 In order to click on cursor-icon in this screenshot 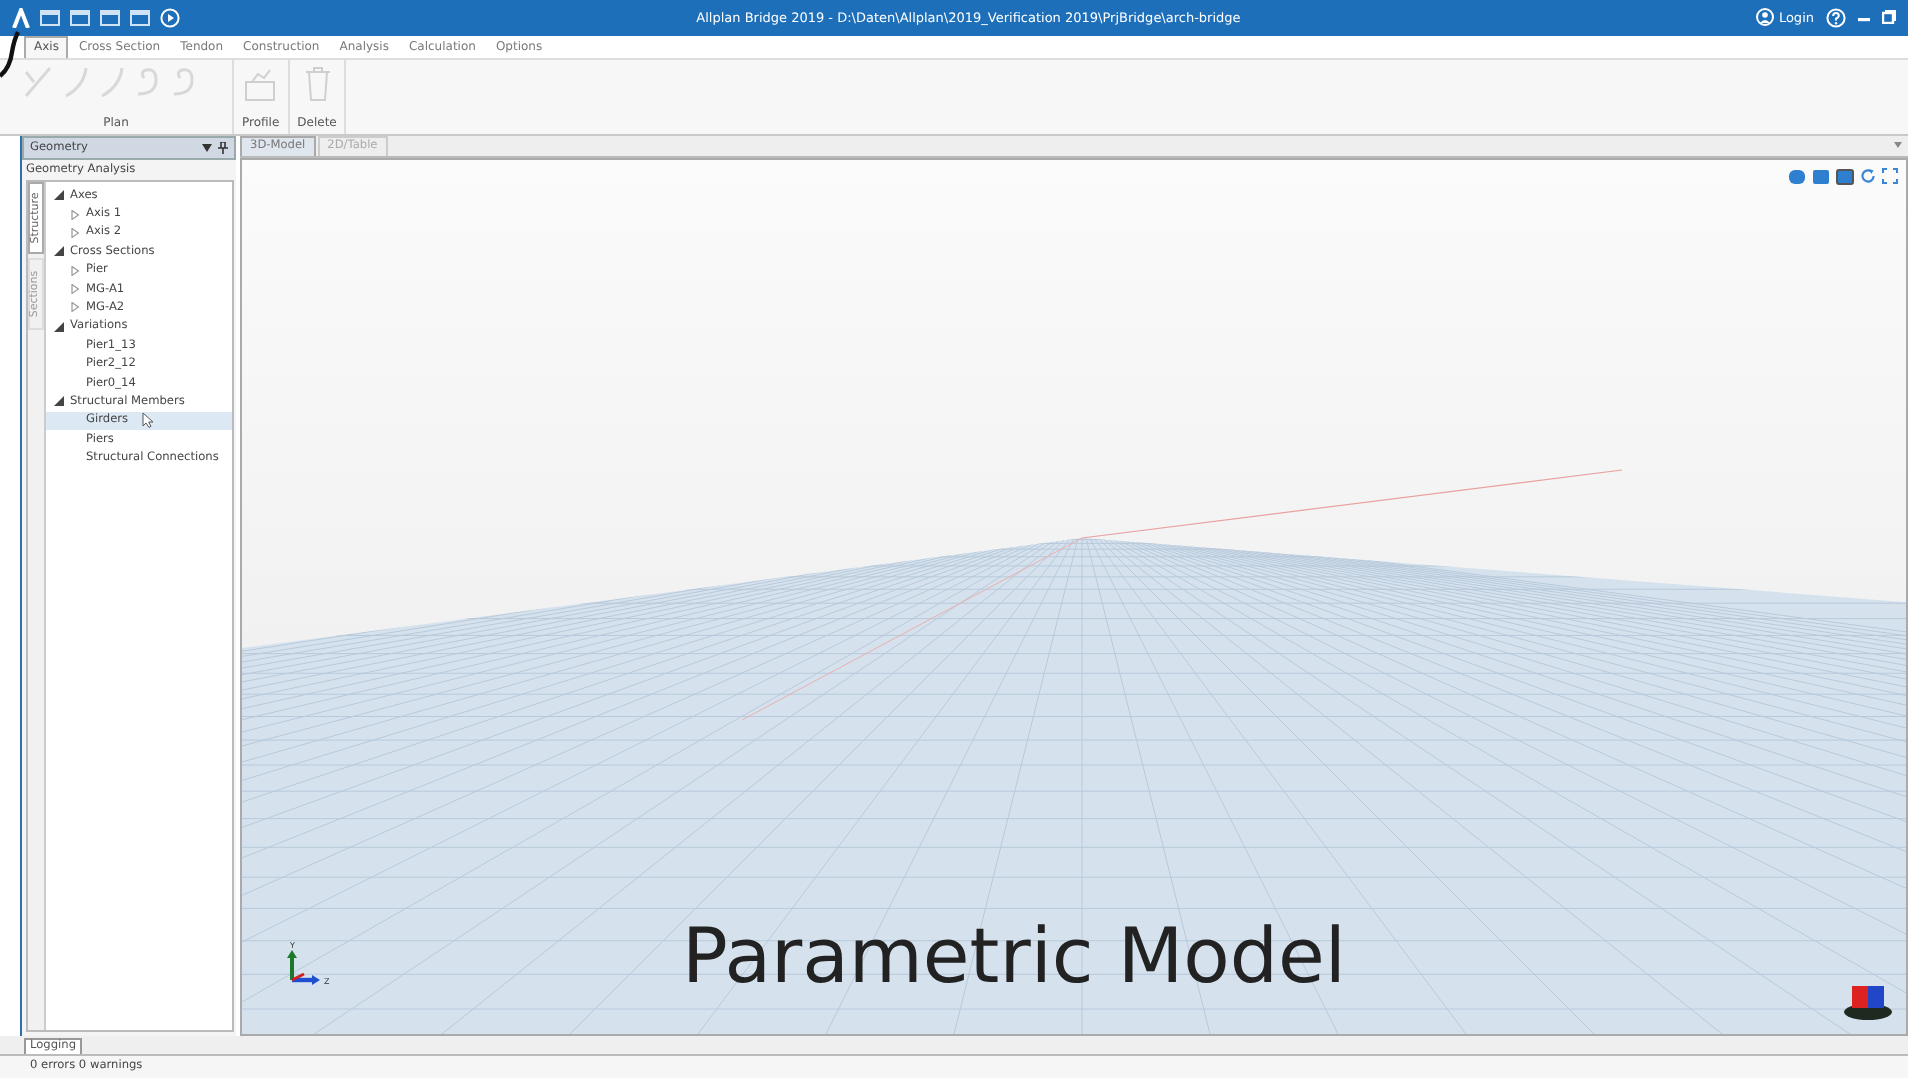, I will do `click(148, 420)`.